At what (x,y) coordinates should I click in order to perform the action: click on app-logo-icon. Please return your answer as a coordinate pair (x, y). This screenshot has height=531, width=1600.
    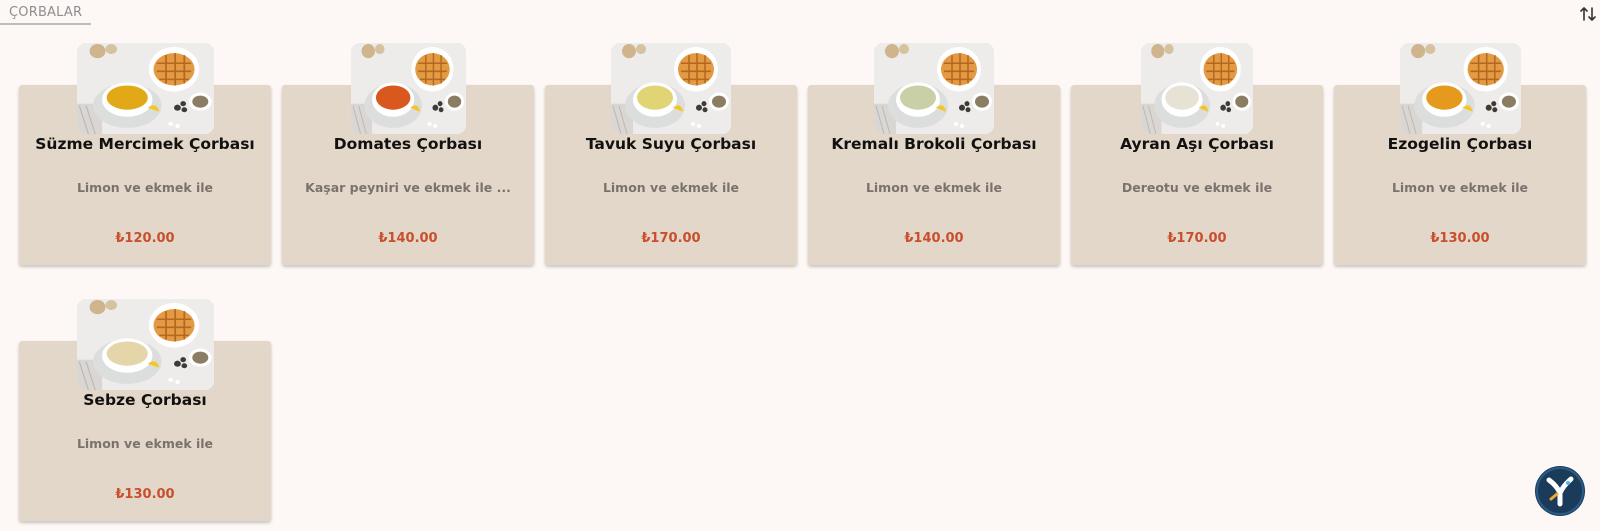
    Looking at the image, I should click on (1560, 491).